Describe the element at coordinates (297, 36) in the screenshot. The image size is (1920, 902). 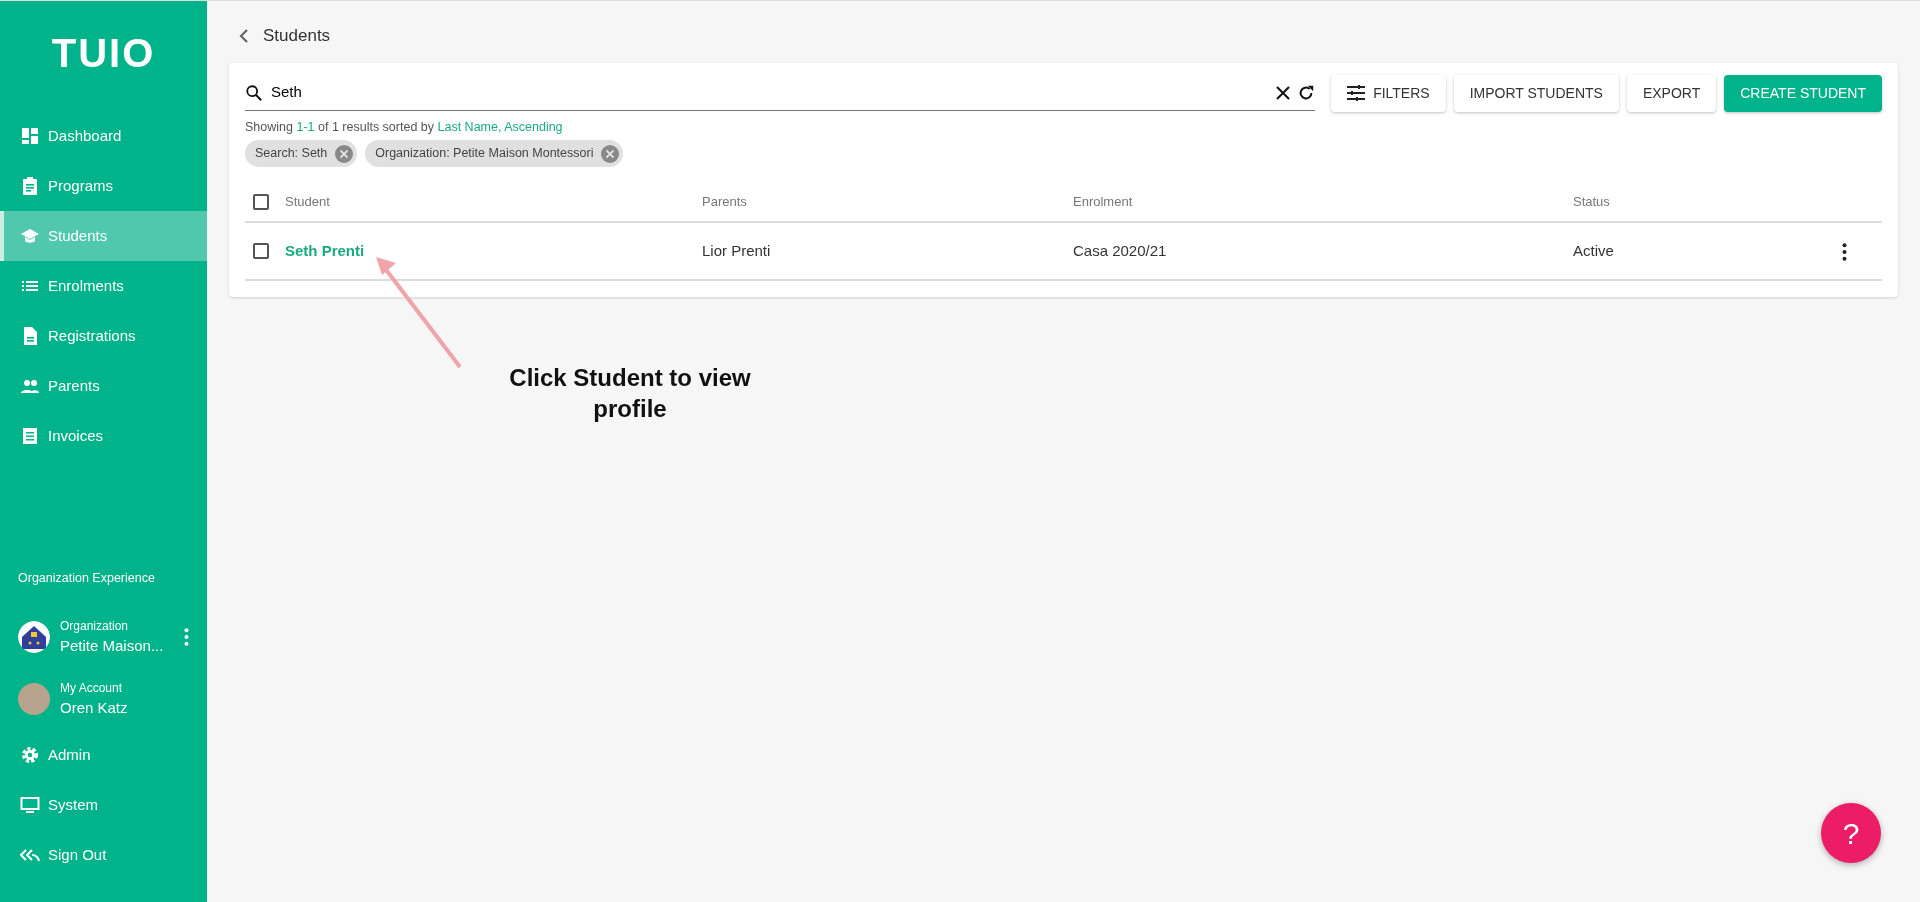
I see `page-title: Students` at that location.